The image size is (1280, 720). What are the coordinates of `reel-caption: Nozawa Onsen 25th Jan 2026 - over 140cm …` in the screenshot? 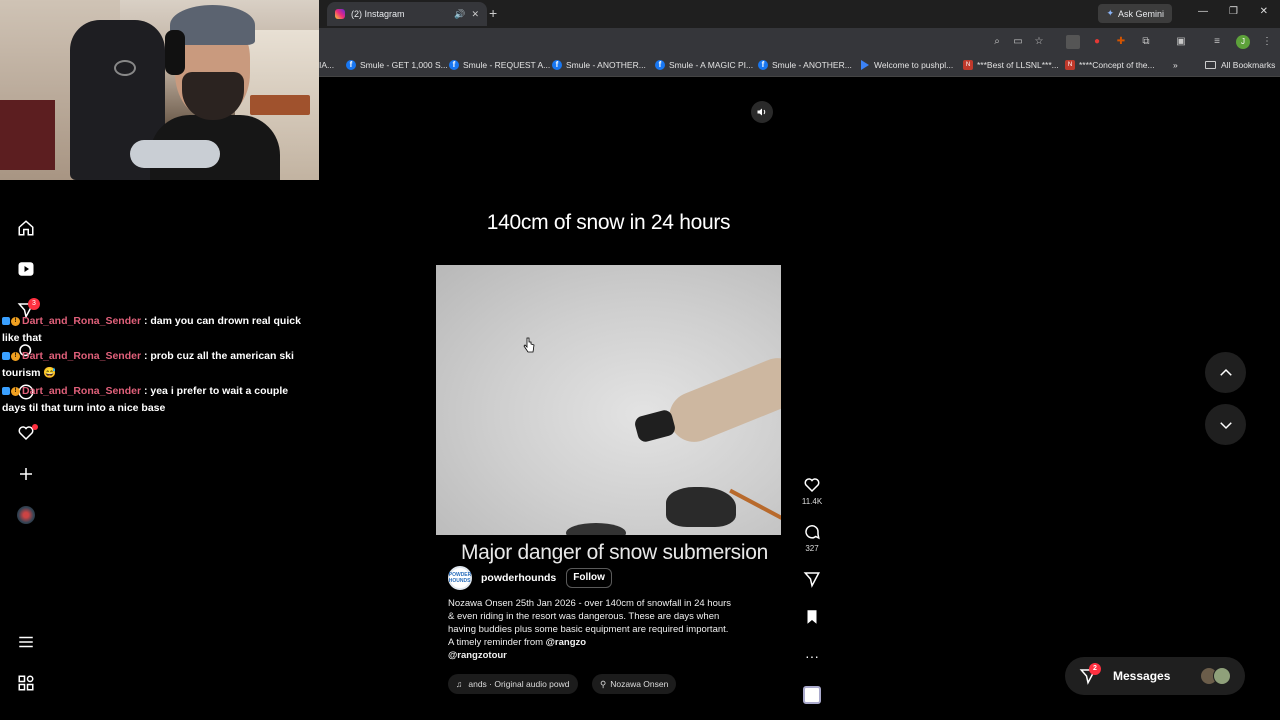 It's located at (590, 629).